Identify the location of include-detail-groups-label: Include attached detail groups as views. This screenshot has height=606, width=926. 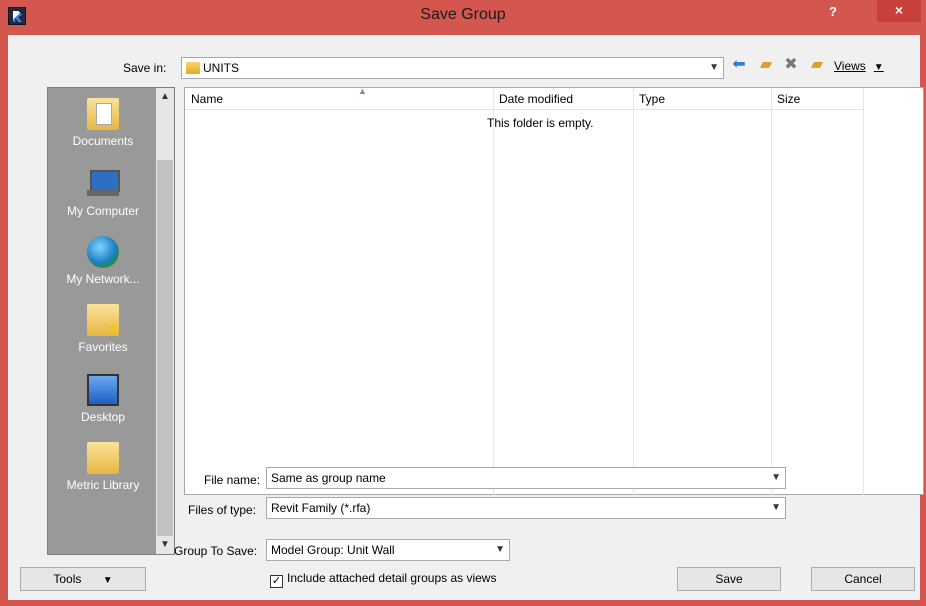
(392, 578).